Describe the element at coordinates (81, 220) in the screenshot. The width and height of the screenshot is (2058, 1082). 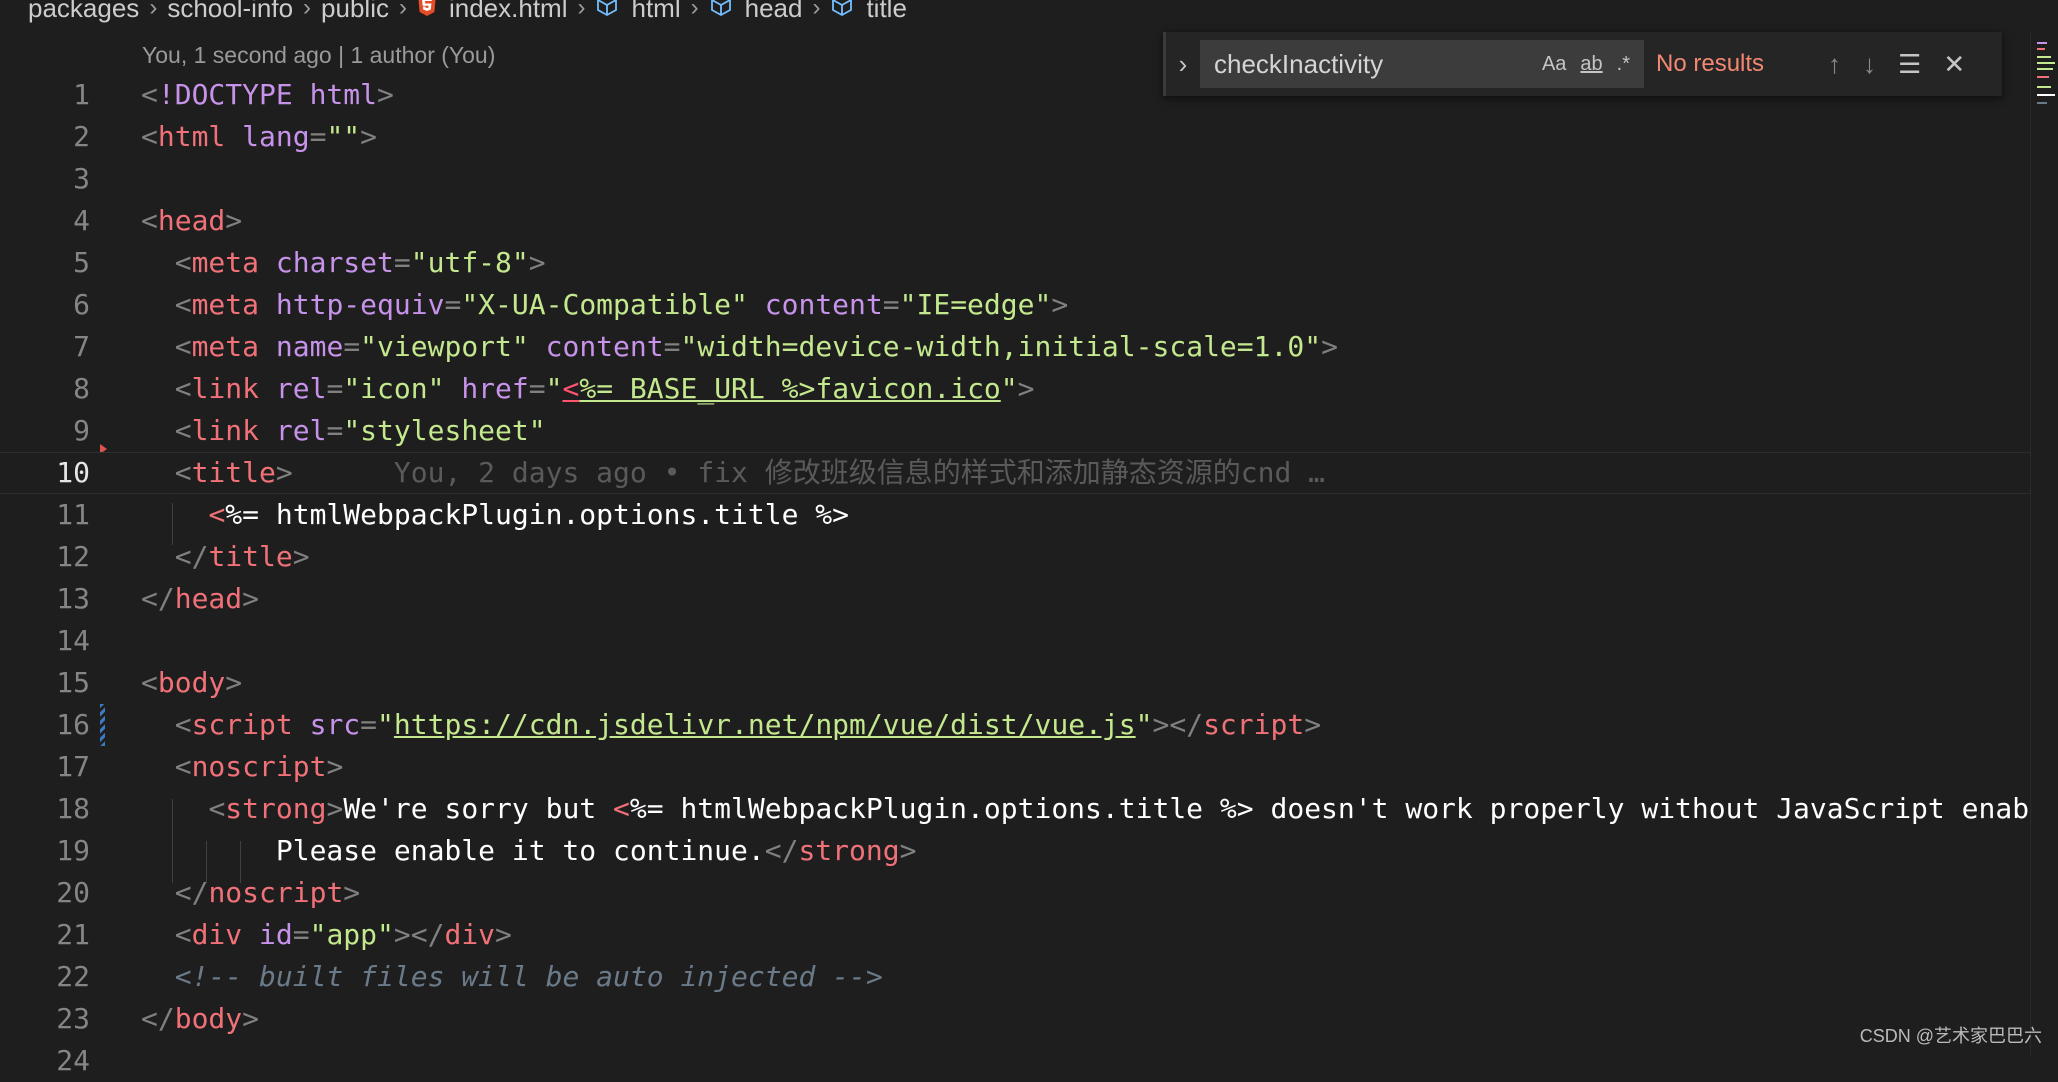
I see `line-number: 4` at that location.